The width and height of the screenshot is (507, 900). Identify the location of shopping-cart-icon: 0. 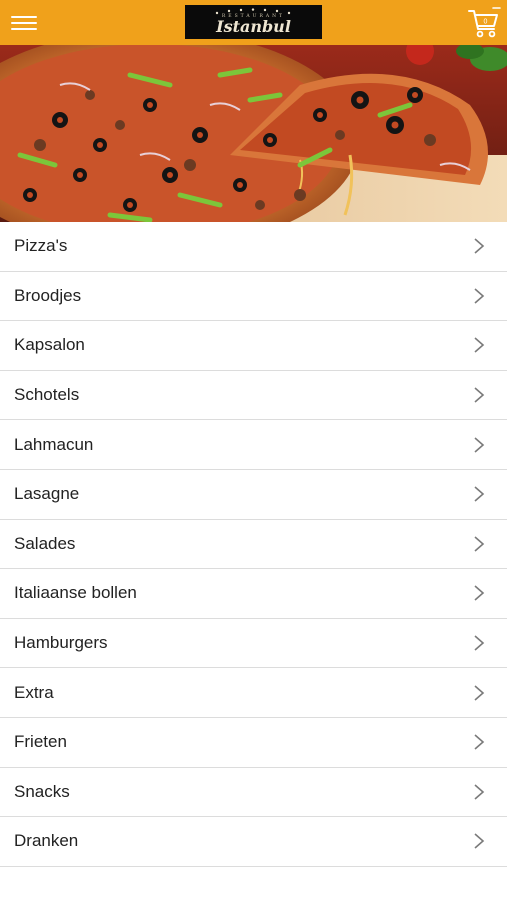
(484, 23).